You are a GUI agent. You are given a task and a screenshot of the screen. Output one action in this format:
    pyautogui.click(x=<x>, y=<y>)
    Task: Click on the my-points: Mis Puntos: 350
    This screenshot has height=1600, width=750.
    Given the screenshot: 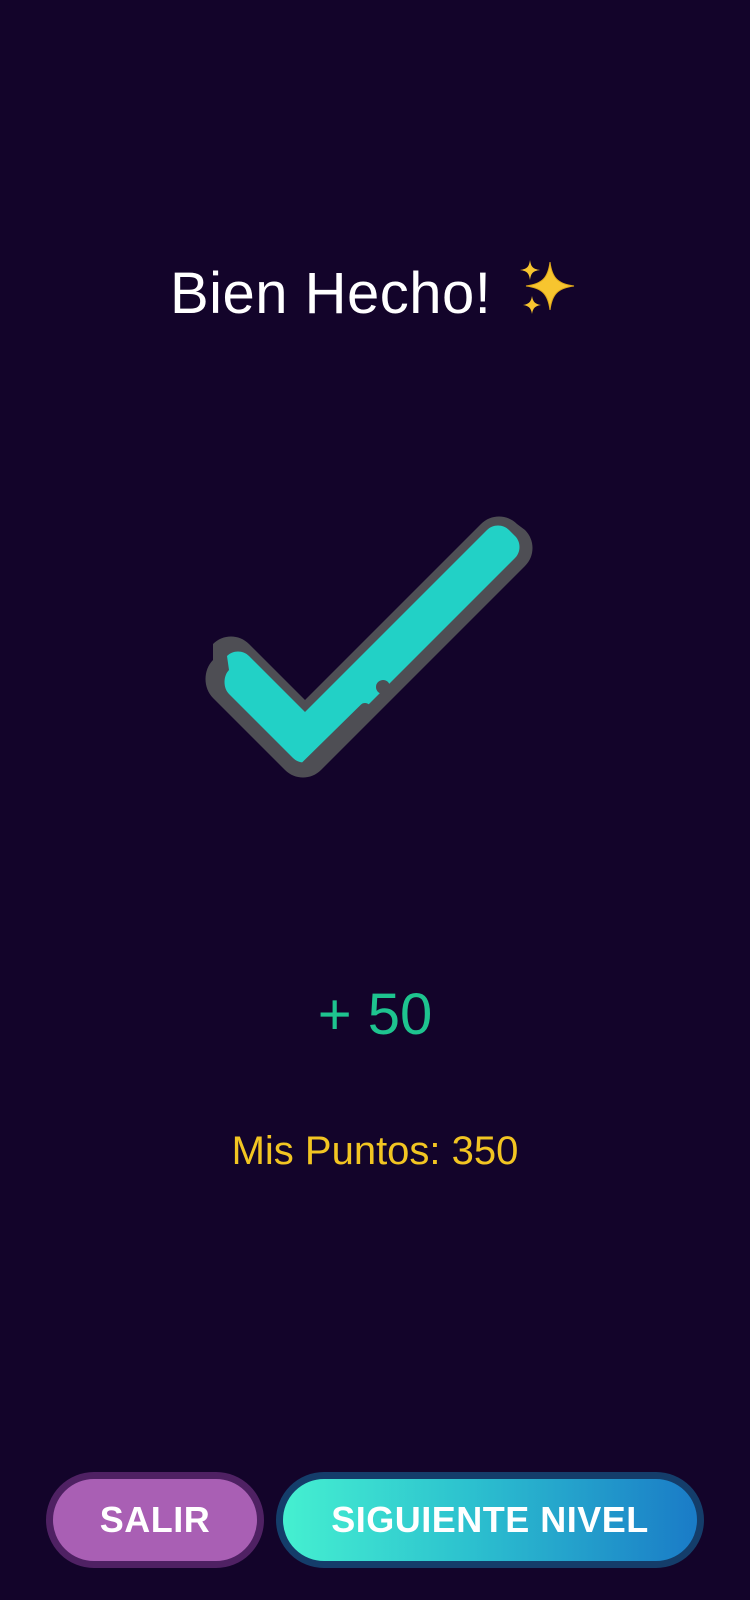 What is the action you would take?
    pyautogui.click(x=375, y=1151)
    